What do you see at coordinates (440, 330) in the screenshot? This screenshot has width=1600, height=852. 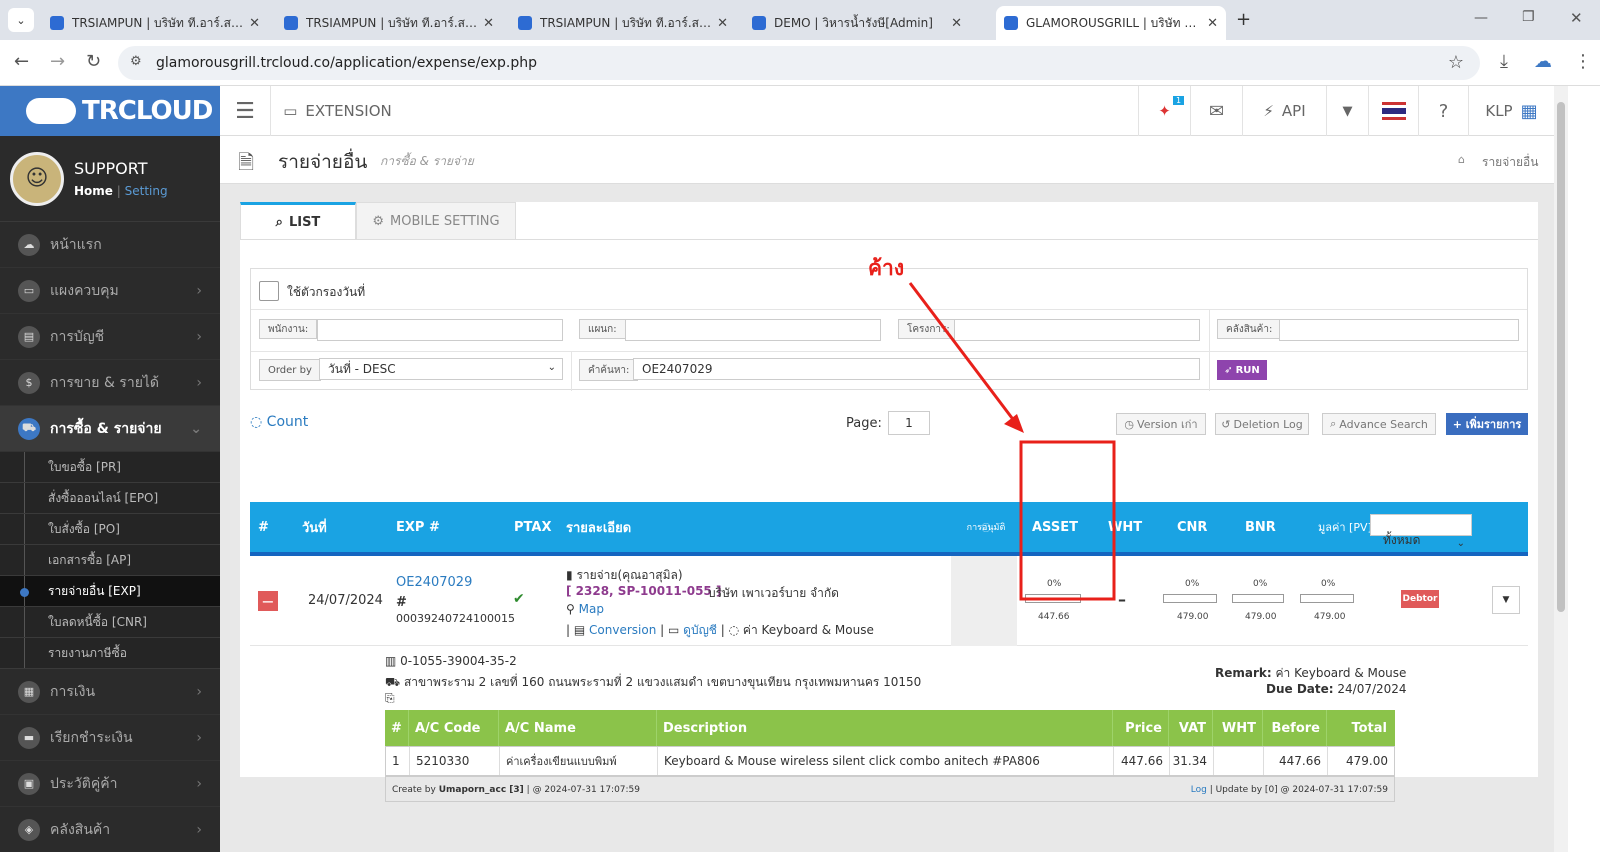 I see `employee-input` at bounding box center [440, 330].